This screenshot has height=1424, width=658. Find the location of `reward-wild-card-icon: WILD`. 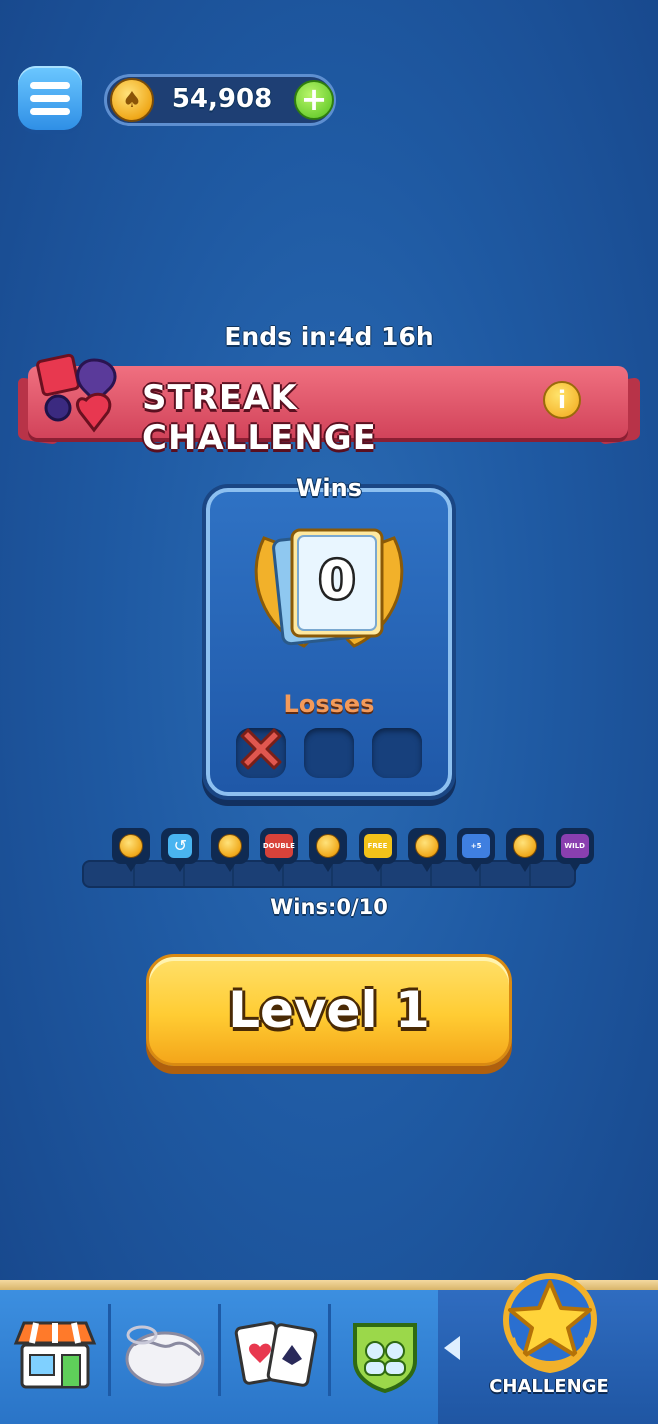

reward-wild-card-icon: WILD is located at coordinates (574, 850).